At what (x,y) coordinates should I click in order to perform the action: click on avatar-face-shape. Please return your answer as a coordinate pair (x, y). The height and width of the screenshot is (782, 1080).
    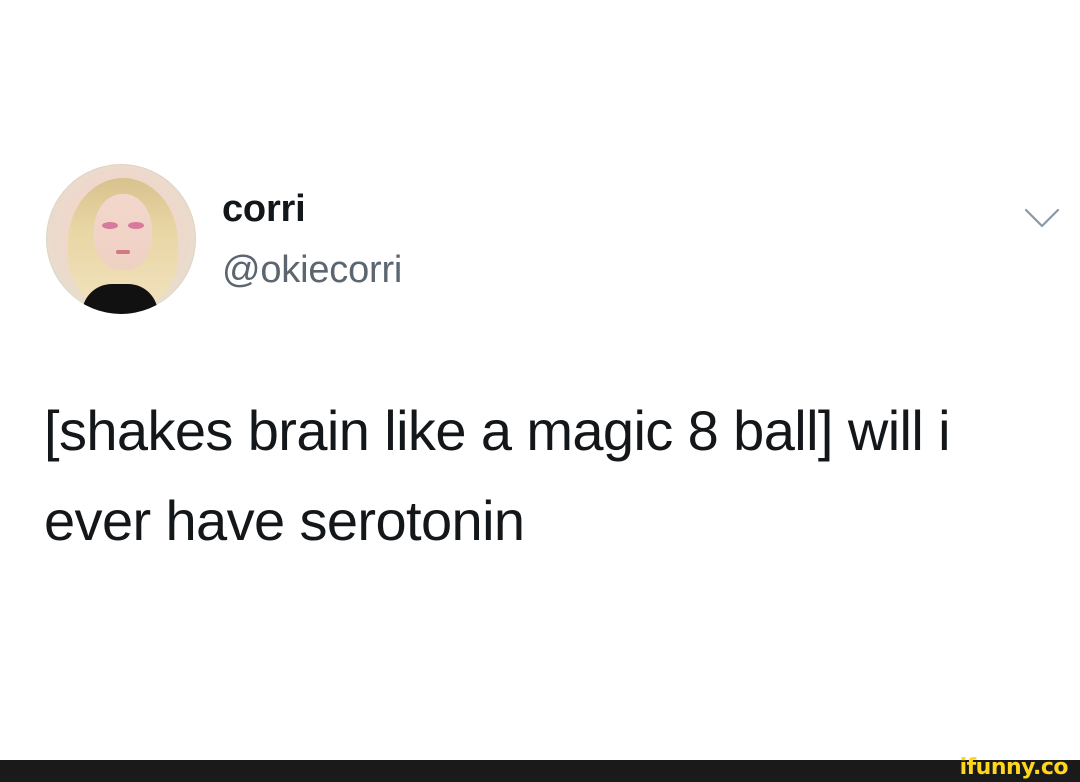
    Looking at the image, I should click on (123, 232).